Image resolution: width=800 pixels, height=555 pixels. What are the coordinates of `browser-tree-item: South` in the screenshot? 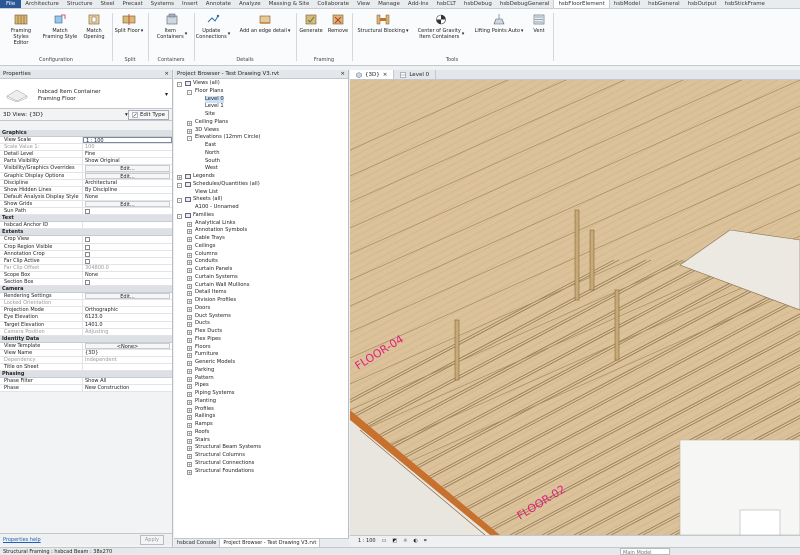 It's located at (261, 162).